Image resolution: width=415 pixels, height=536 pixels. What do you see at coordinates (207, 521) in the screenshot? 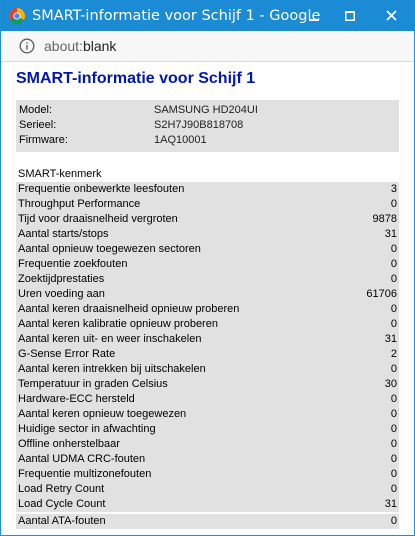
I see `smart-attribute-row: Aantal ATA-fouten 0` at bounding box center [207, 521].